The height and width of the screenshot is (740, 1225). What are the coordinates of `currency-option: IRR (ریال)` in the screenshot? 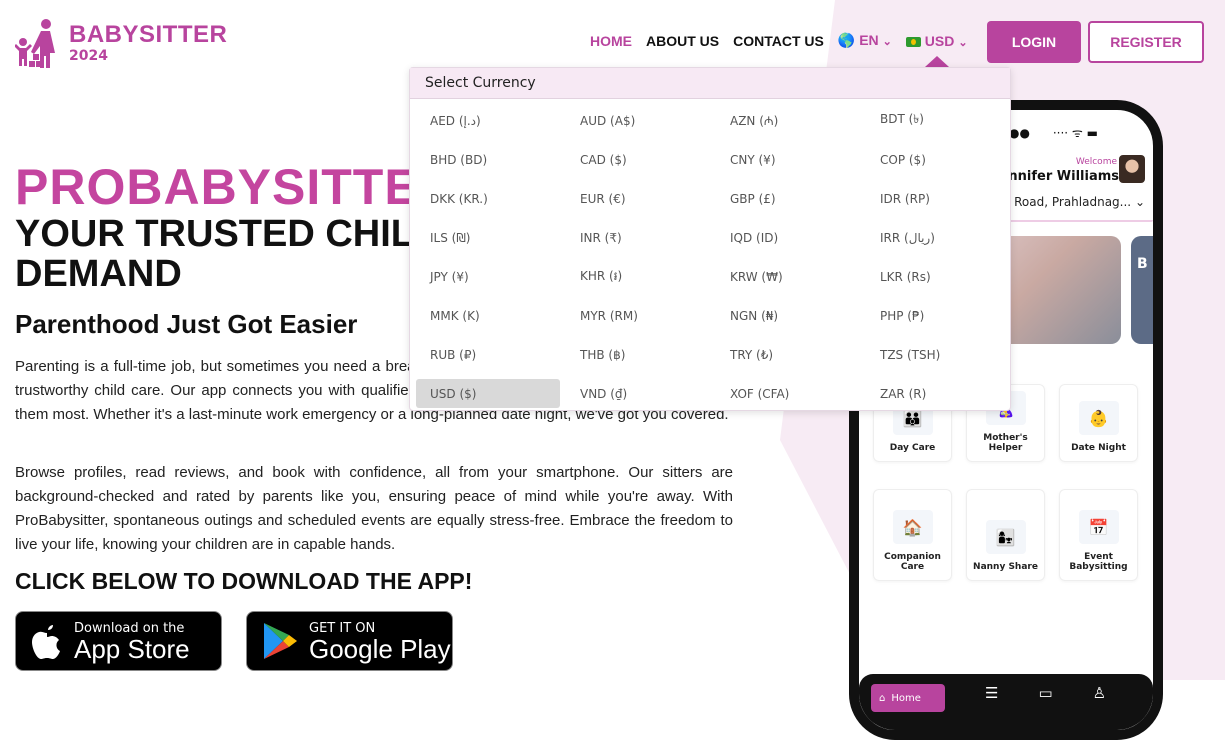 It's located at (938, 237).